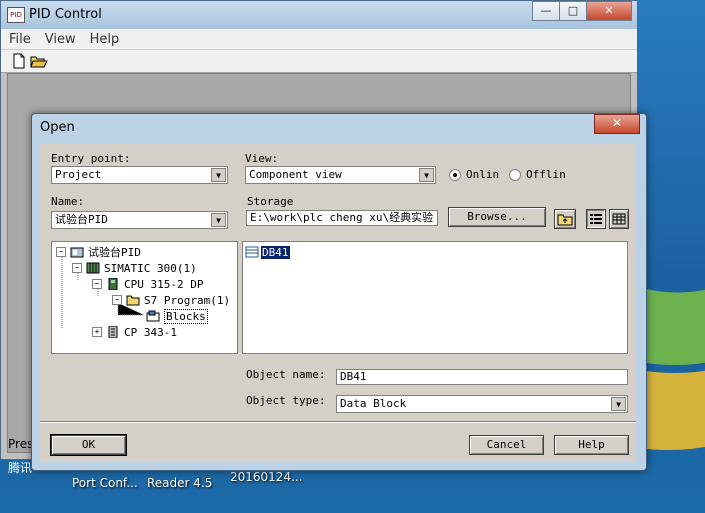 The image size is (705, 513). Describe the element at coordinates (139, 220) in the screenshot. I see `name-select: 试验台PID ▼` at that location.